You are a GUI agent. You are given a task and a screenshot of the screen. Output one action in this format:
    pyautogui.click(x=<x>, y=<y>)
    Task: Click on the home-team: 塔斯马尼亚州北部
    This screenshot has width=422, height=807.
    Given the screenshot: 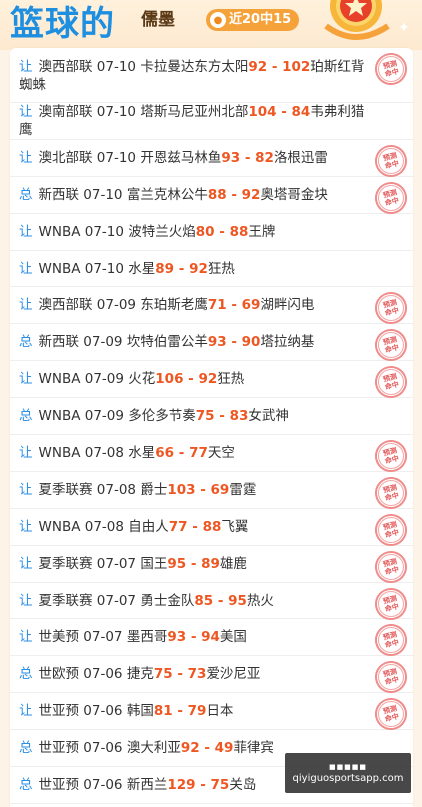 What is the action you would take?
    pyautogui.click(x=194, y=111)
    